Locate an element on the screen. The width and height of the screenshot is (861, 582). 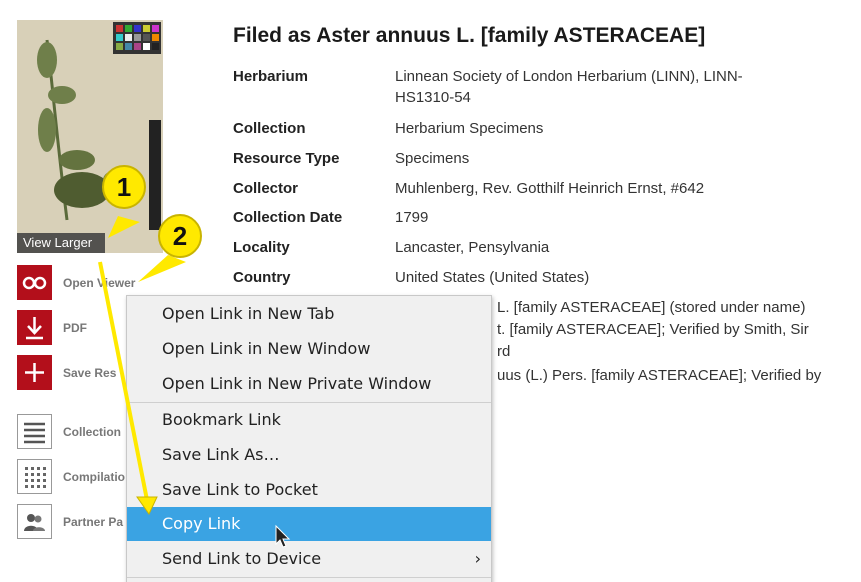
field-label-country: Country is located at coordinates (262, 277).